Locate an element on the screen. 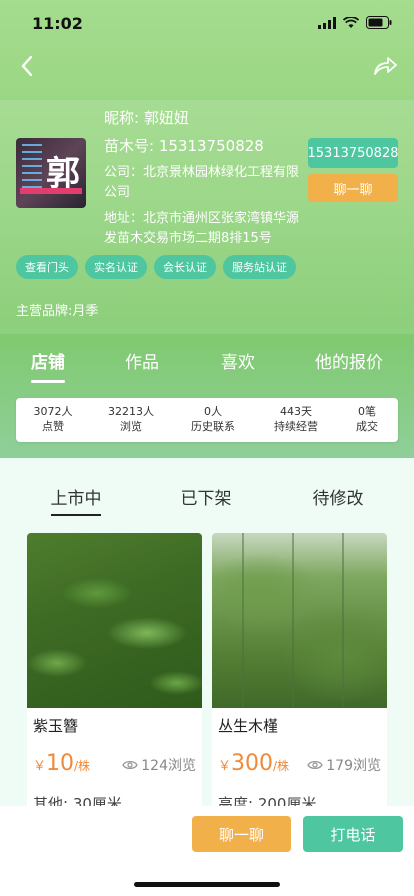  chat-button-top: 聊一聊 is located at coordinates (353, 188).